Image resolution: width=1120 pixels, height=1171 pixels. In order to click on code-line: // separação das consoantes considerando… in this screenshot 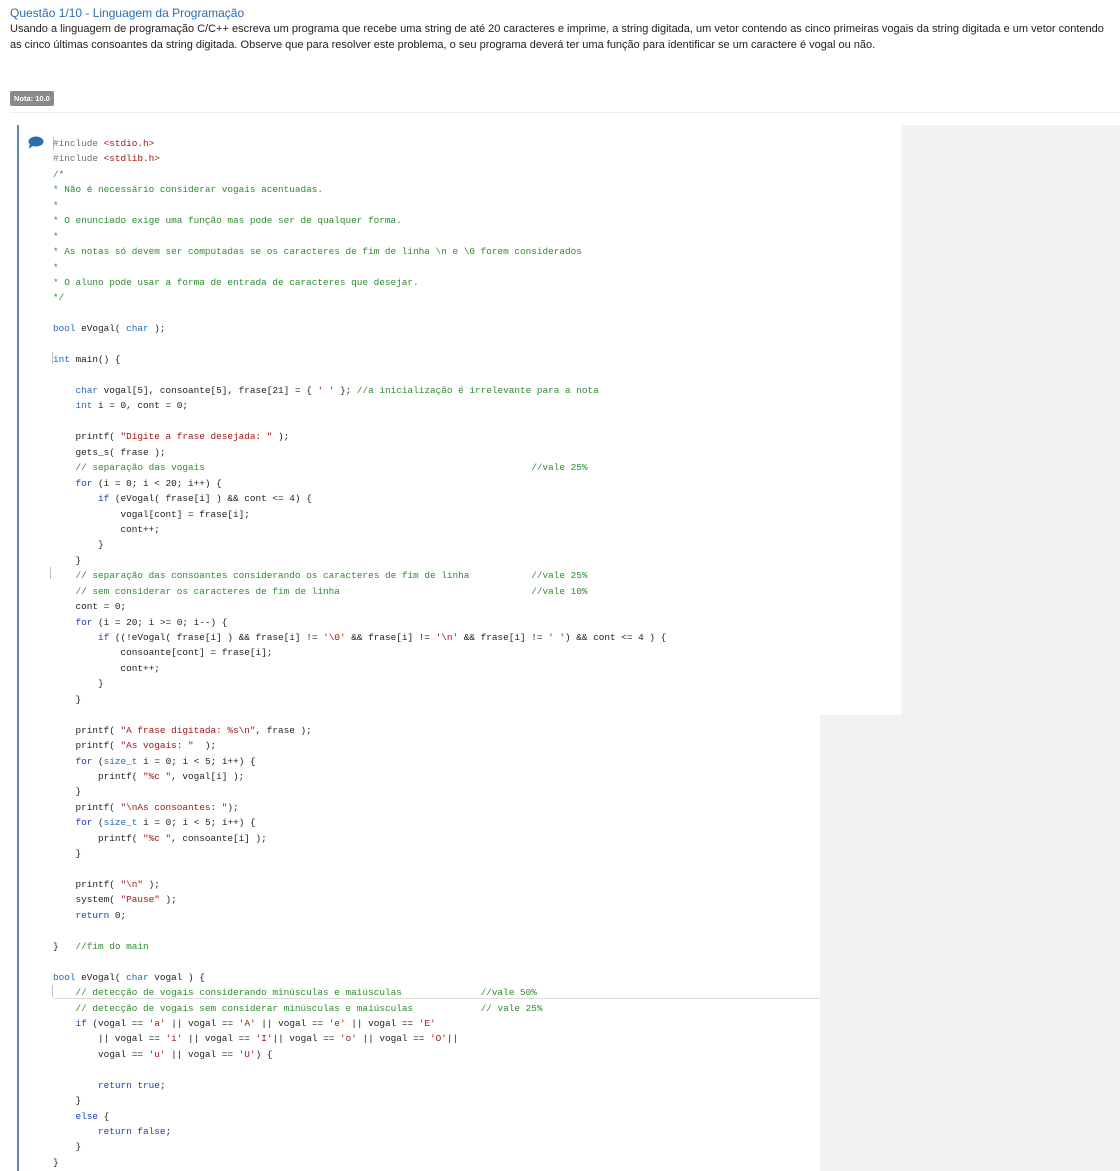, I will do `click(331, 576)`.